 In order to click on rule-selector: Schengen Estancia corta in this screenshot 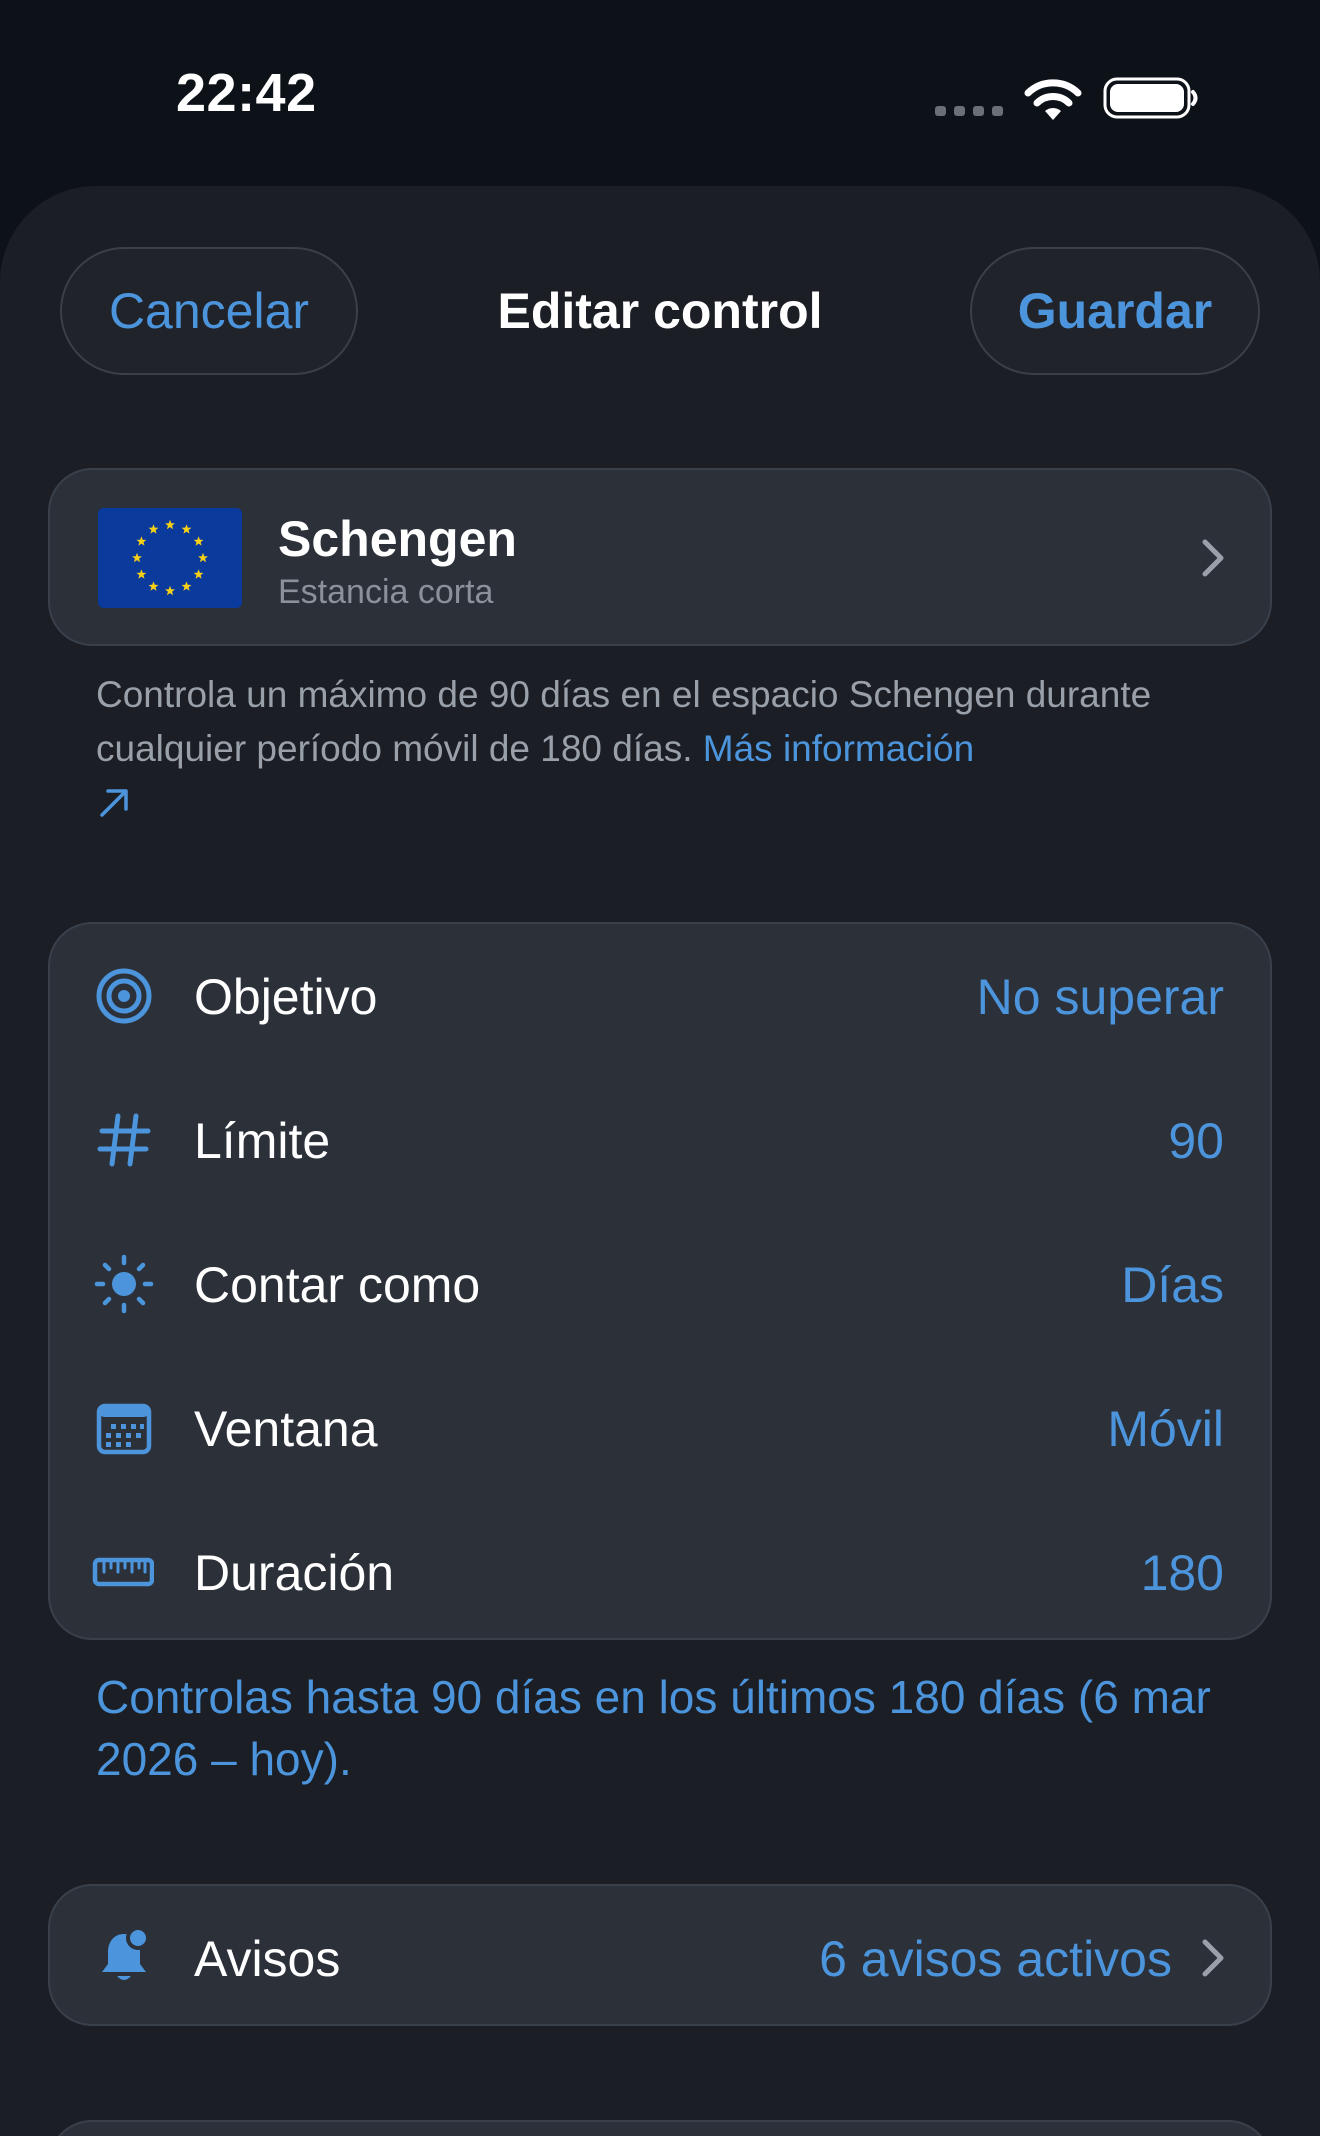, I will do `click(660, 557)`.